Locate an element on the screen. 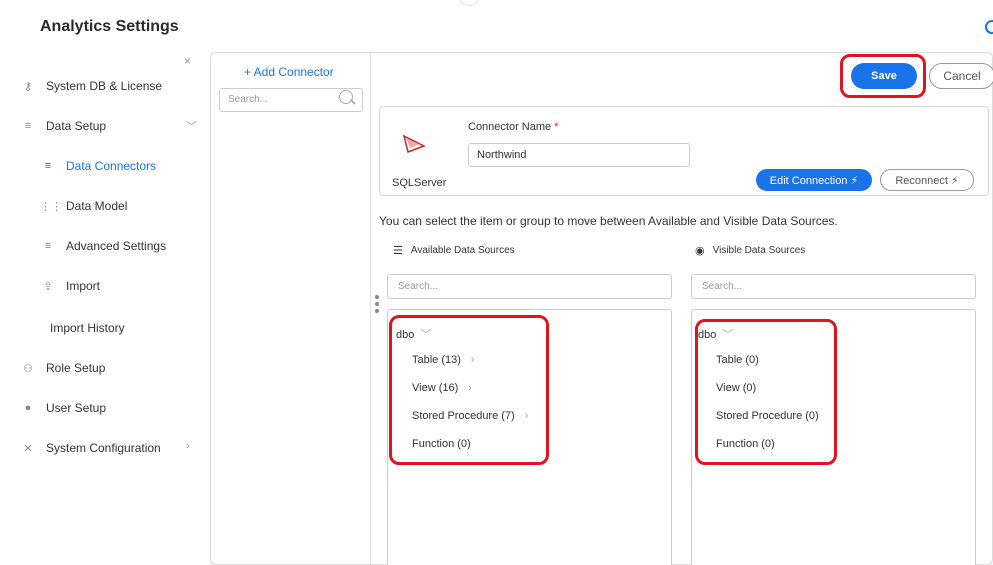  sidebar-item-system-db: ⚷ System DB & License is located at coordinates (91, 86).